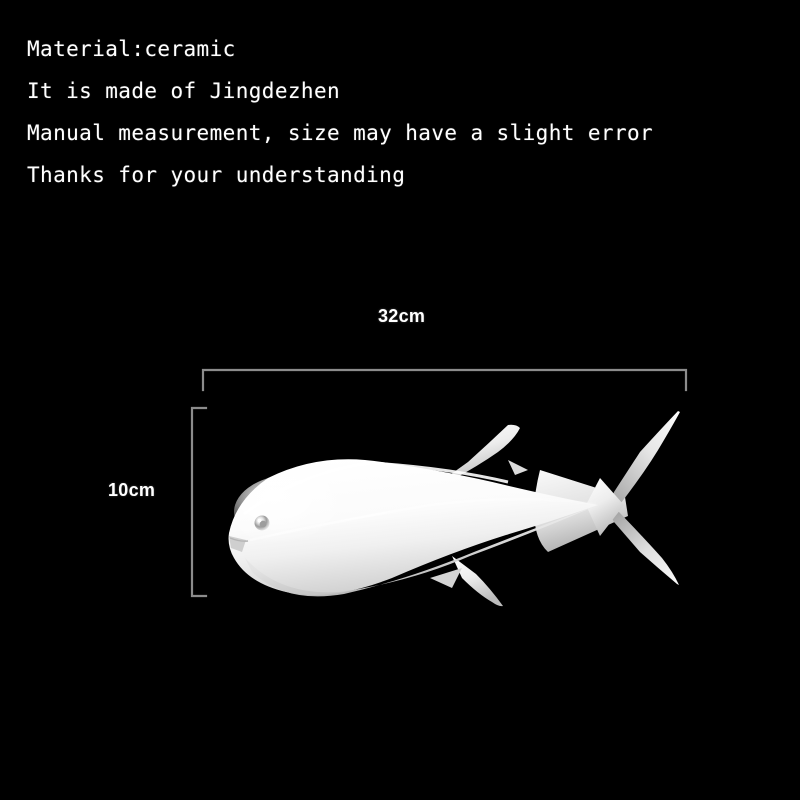  I want to click on width-dimension-label: 32cm, so click(402, 316).